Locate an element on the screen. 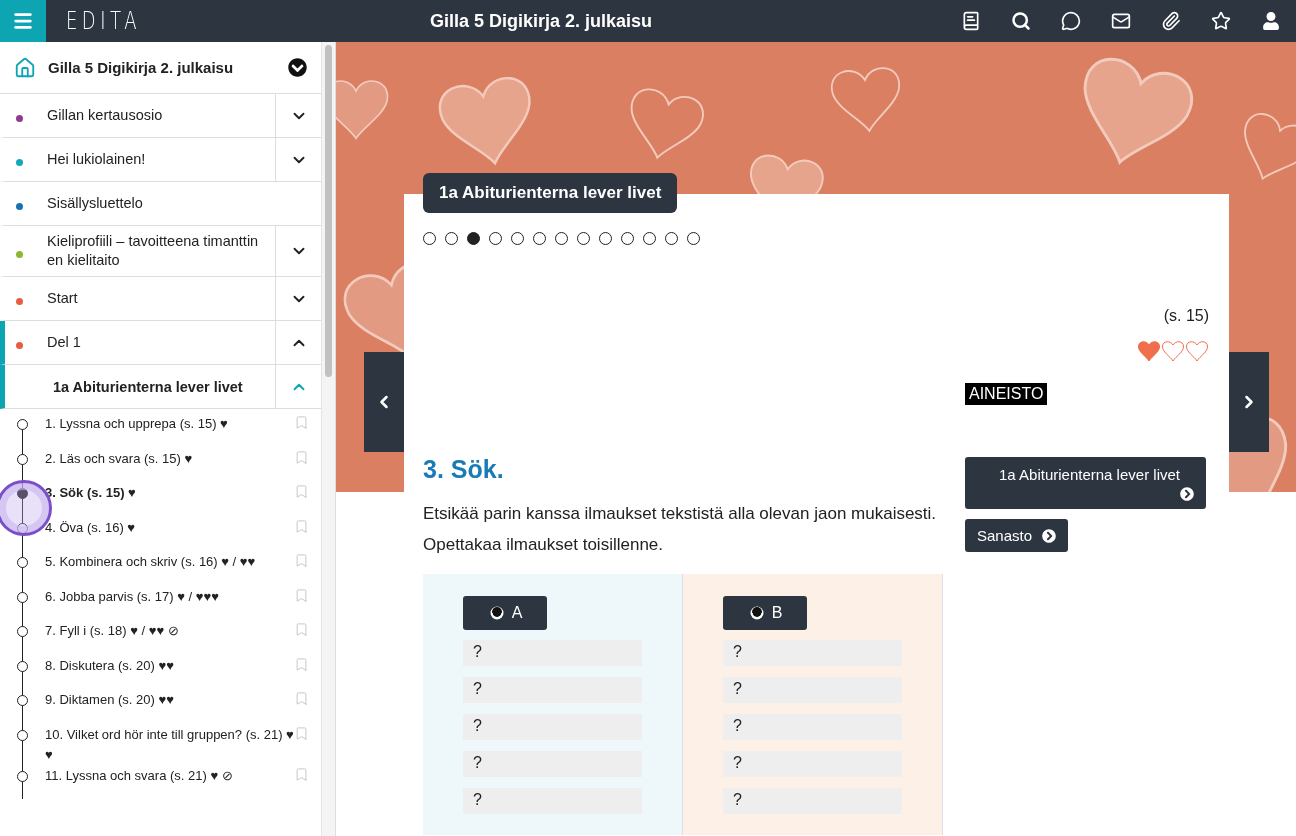  section-link: Kieliprofiili – tavoitteena timanttinen kielitaito is located at coordinates (156, 251).